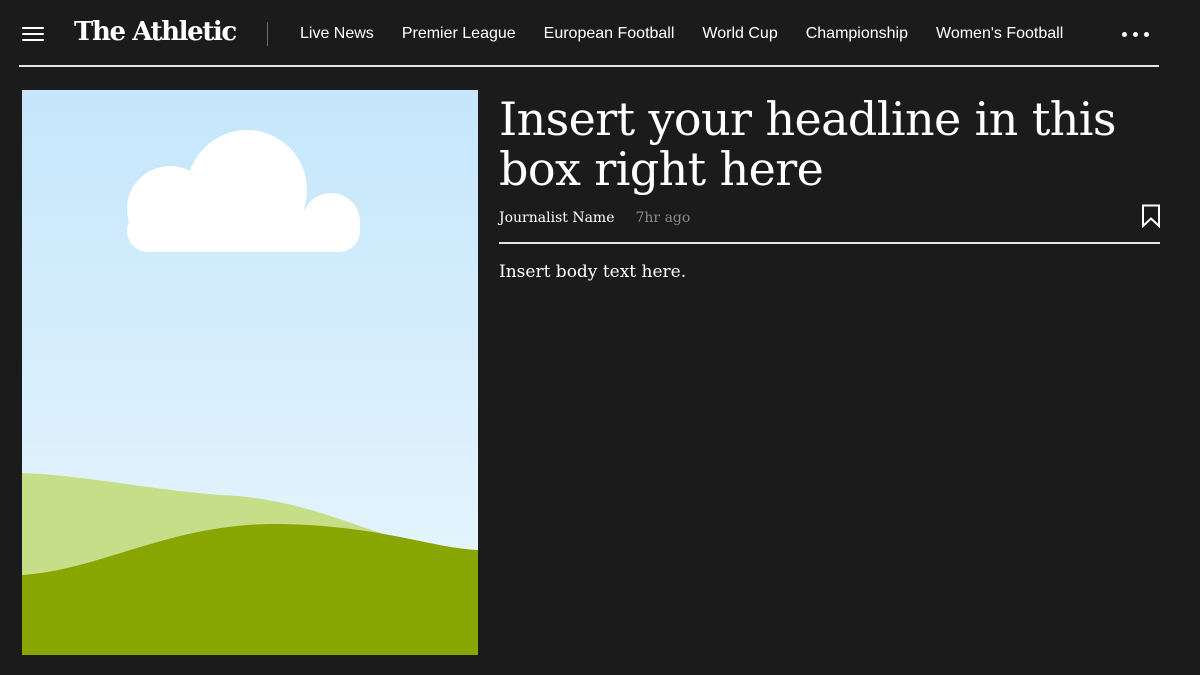 The width and height of the screenshot is (1200, 675). What do you see at coordinates (459, 34) in the screenshot?
I see `nav-item-premier-league: Premier League` at bounding box center [459, 34].